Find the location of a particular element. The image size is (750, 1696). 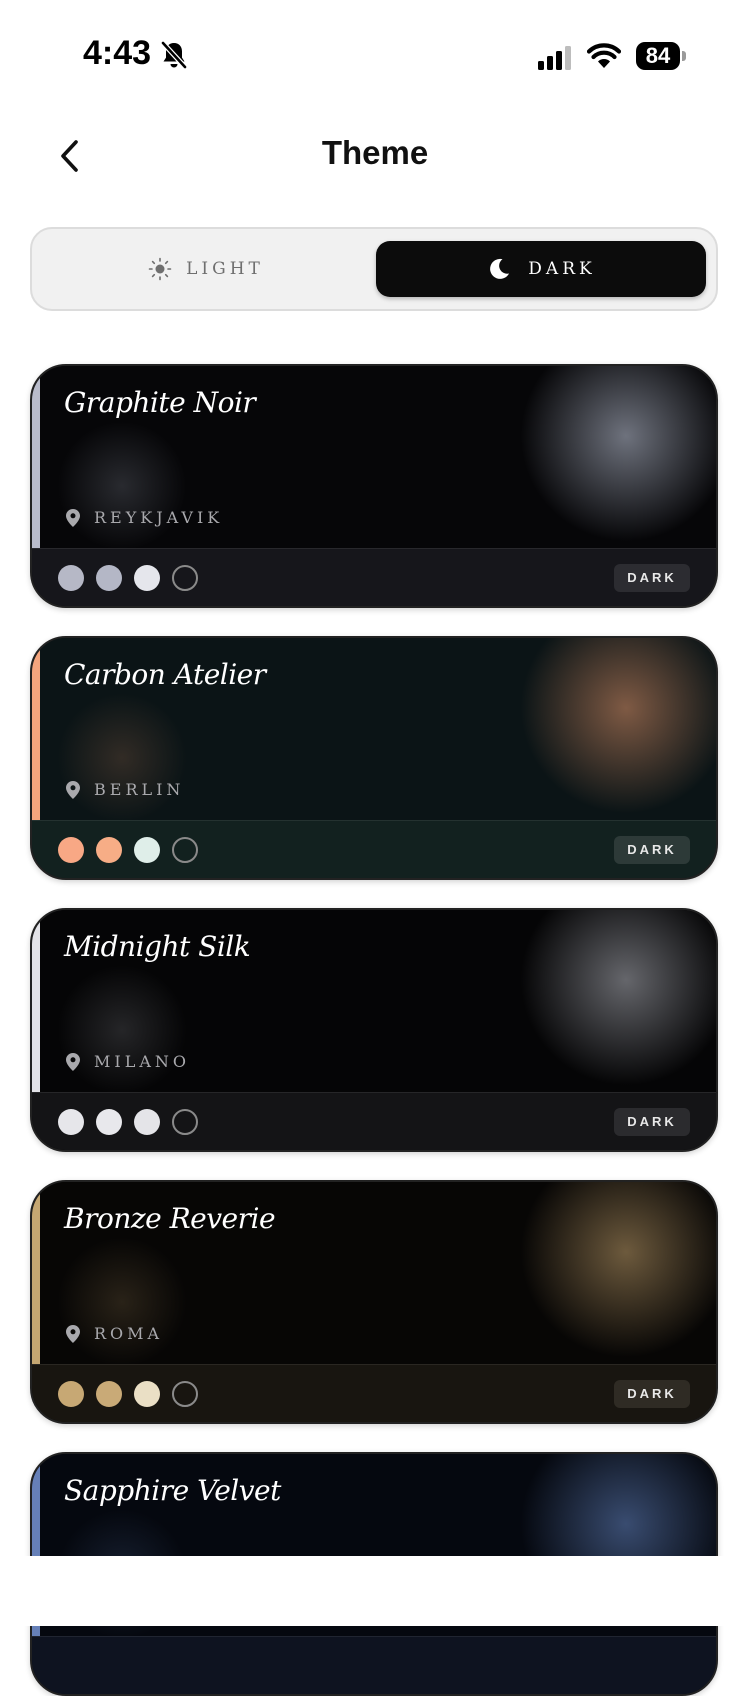

dark-mode-option: DARK is located at coordinates (541, 269).